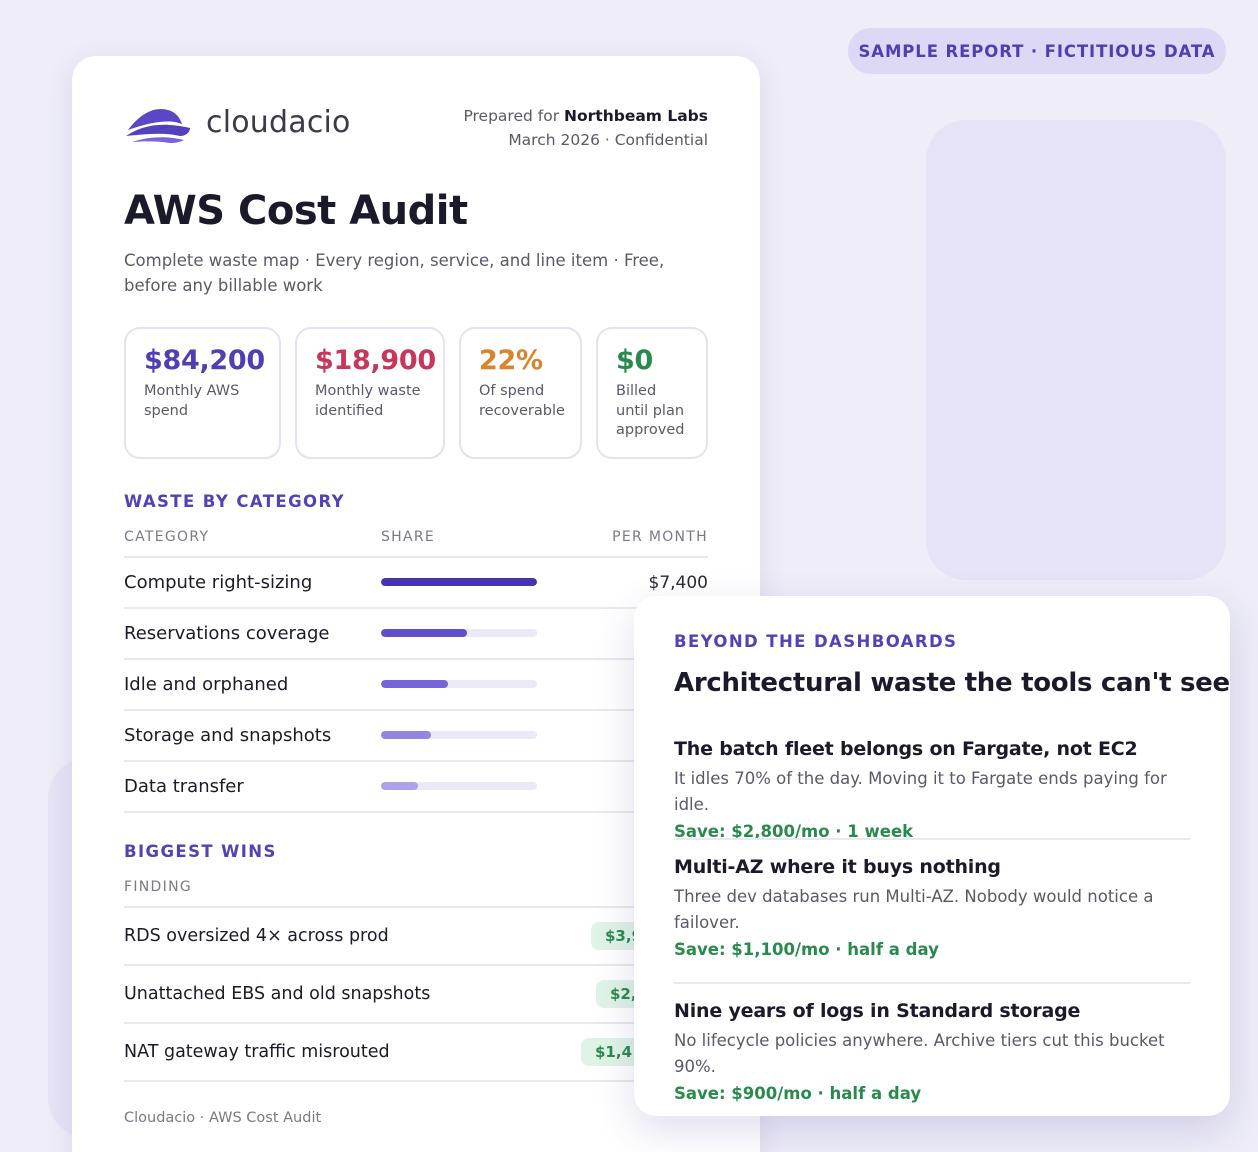  What do you see at coordinates (952, 683) in the screenshot?
I see `beyond-title: Architectural waste the tools can't see` at bounding box center [952, 683].